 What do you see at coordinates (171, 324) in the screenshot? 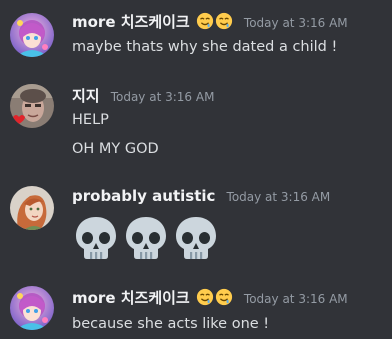
I see `message-text: because she acts like one !` at bounding box center [171, 324].